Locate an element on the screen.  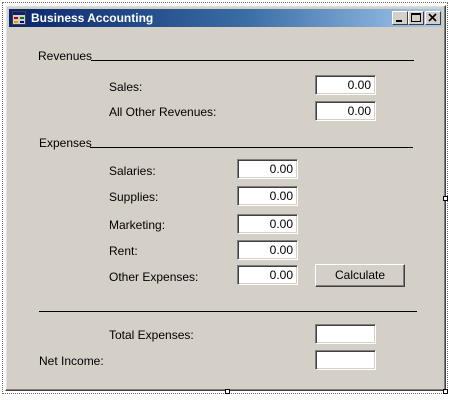
salaries-label: Salaries: is located at coordinates (132, 171).